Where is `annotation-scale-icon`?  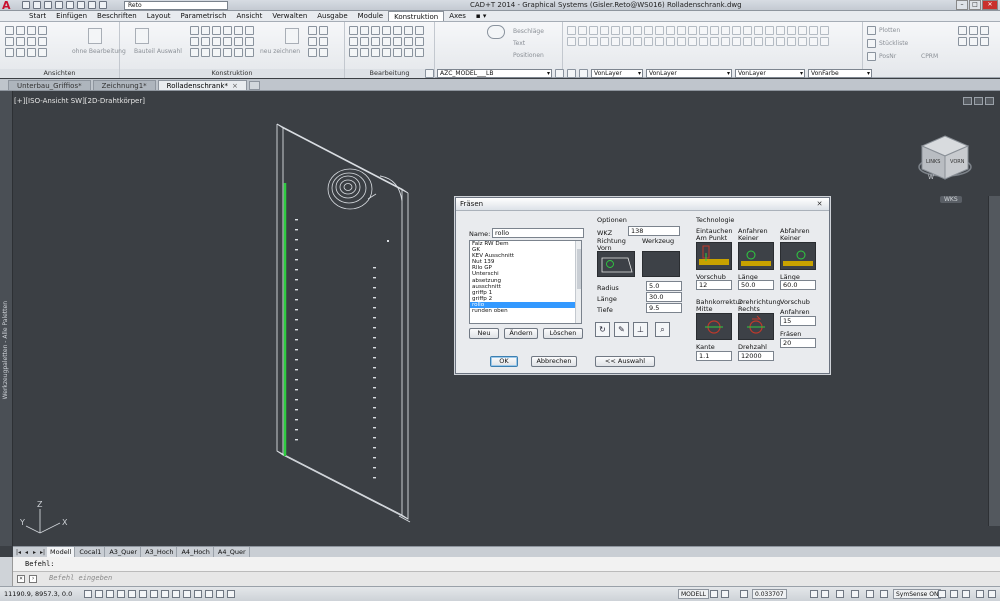
annotation-scale-icon is located at coordinates (744, 594).